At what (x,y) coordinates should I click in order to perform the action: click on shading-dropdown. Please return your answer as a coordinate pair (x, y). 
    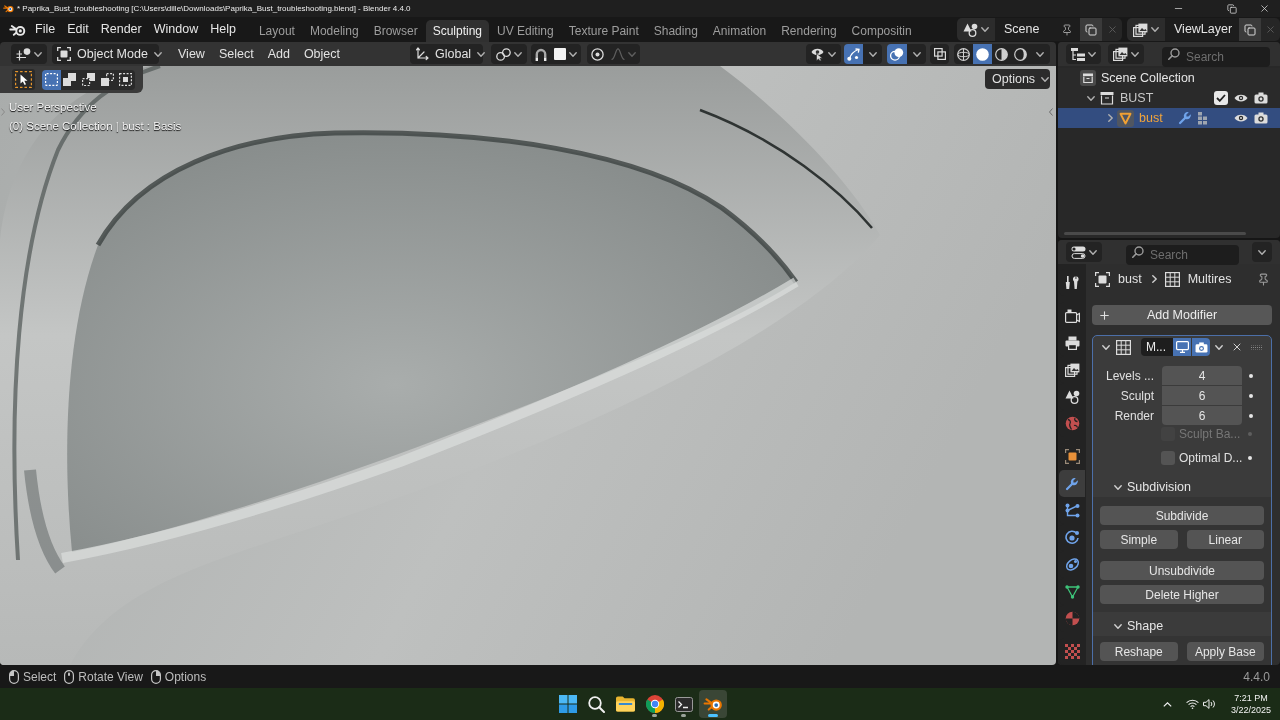
    Looking at the image, I should click on (1040, 54).